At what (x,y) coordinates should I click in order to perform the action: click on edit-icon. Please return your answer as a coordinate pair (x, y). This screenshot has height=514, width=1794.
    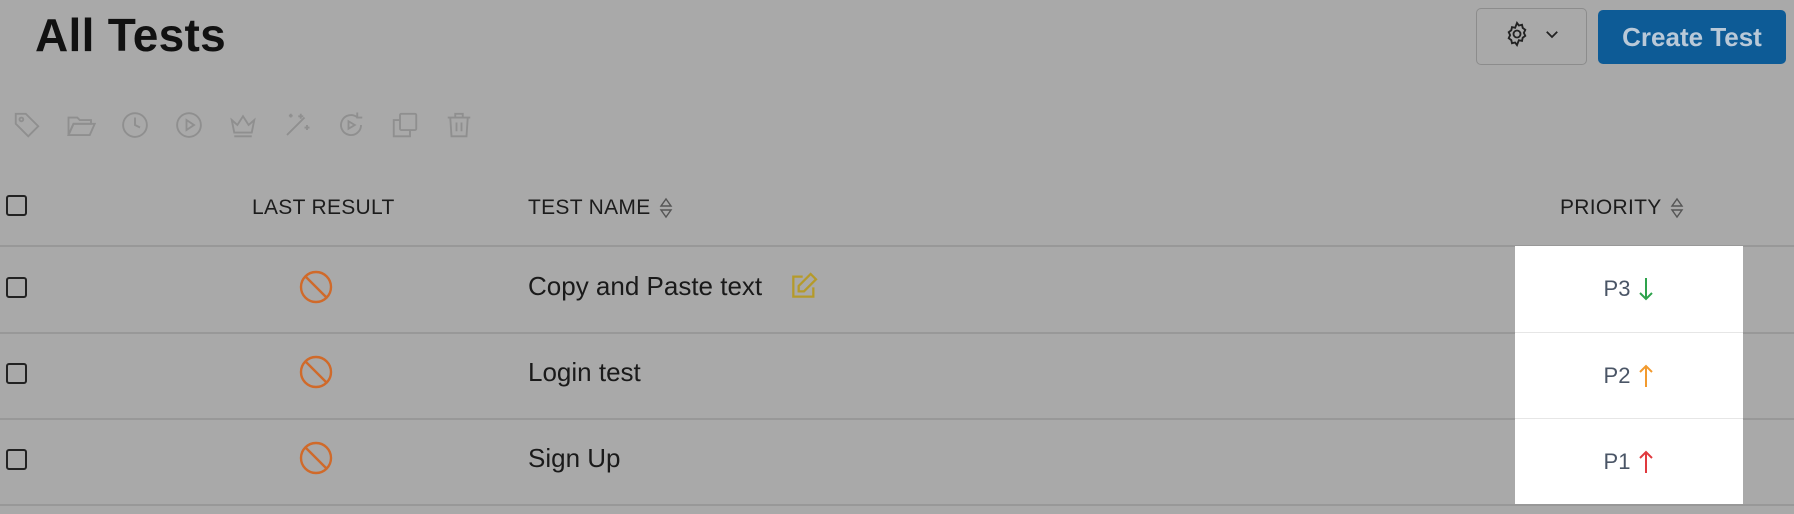
    Looking at the image, I should click on (804, 286).